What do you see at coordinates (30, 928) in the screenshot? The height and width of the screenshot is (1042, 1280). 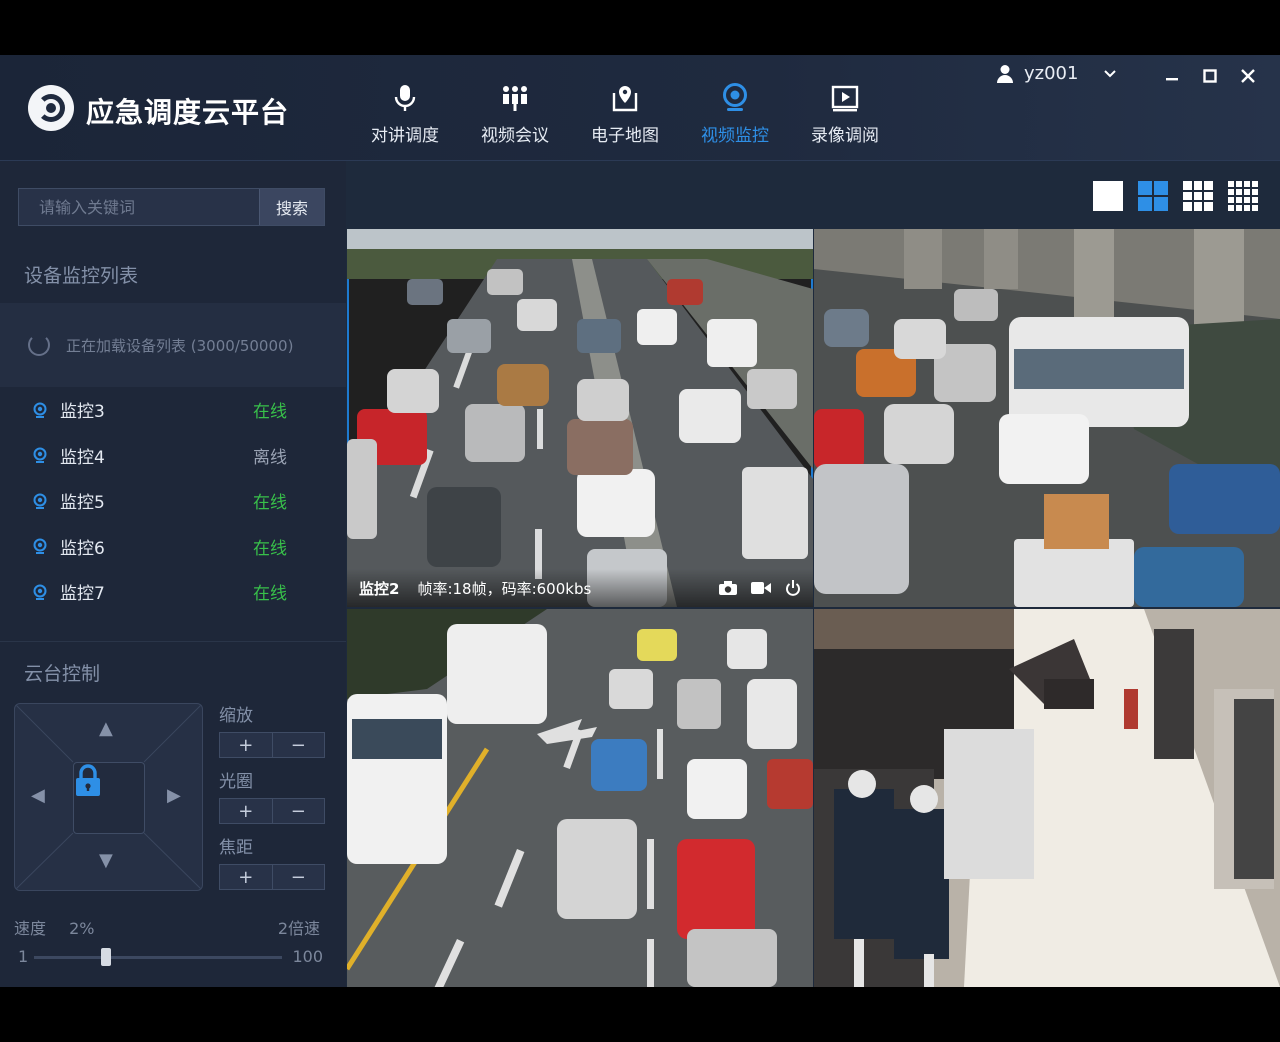 I see `speed-label: 速度` at bounding box center [30, 928].